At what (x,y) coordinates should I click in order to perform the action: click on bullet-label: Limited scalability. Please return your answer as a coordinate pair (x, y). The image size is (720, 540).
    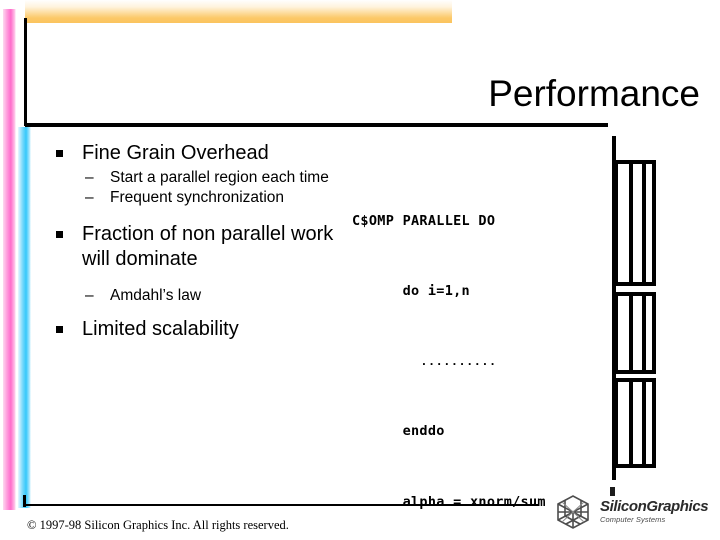
    Looking at the image, I should click on (160, 329).